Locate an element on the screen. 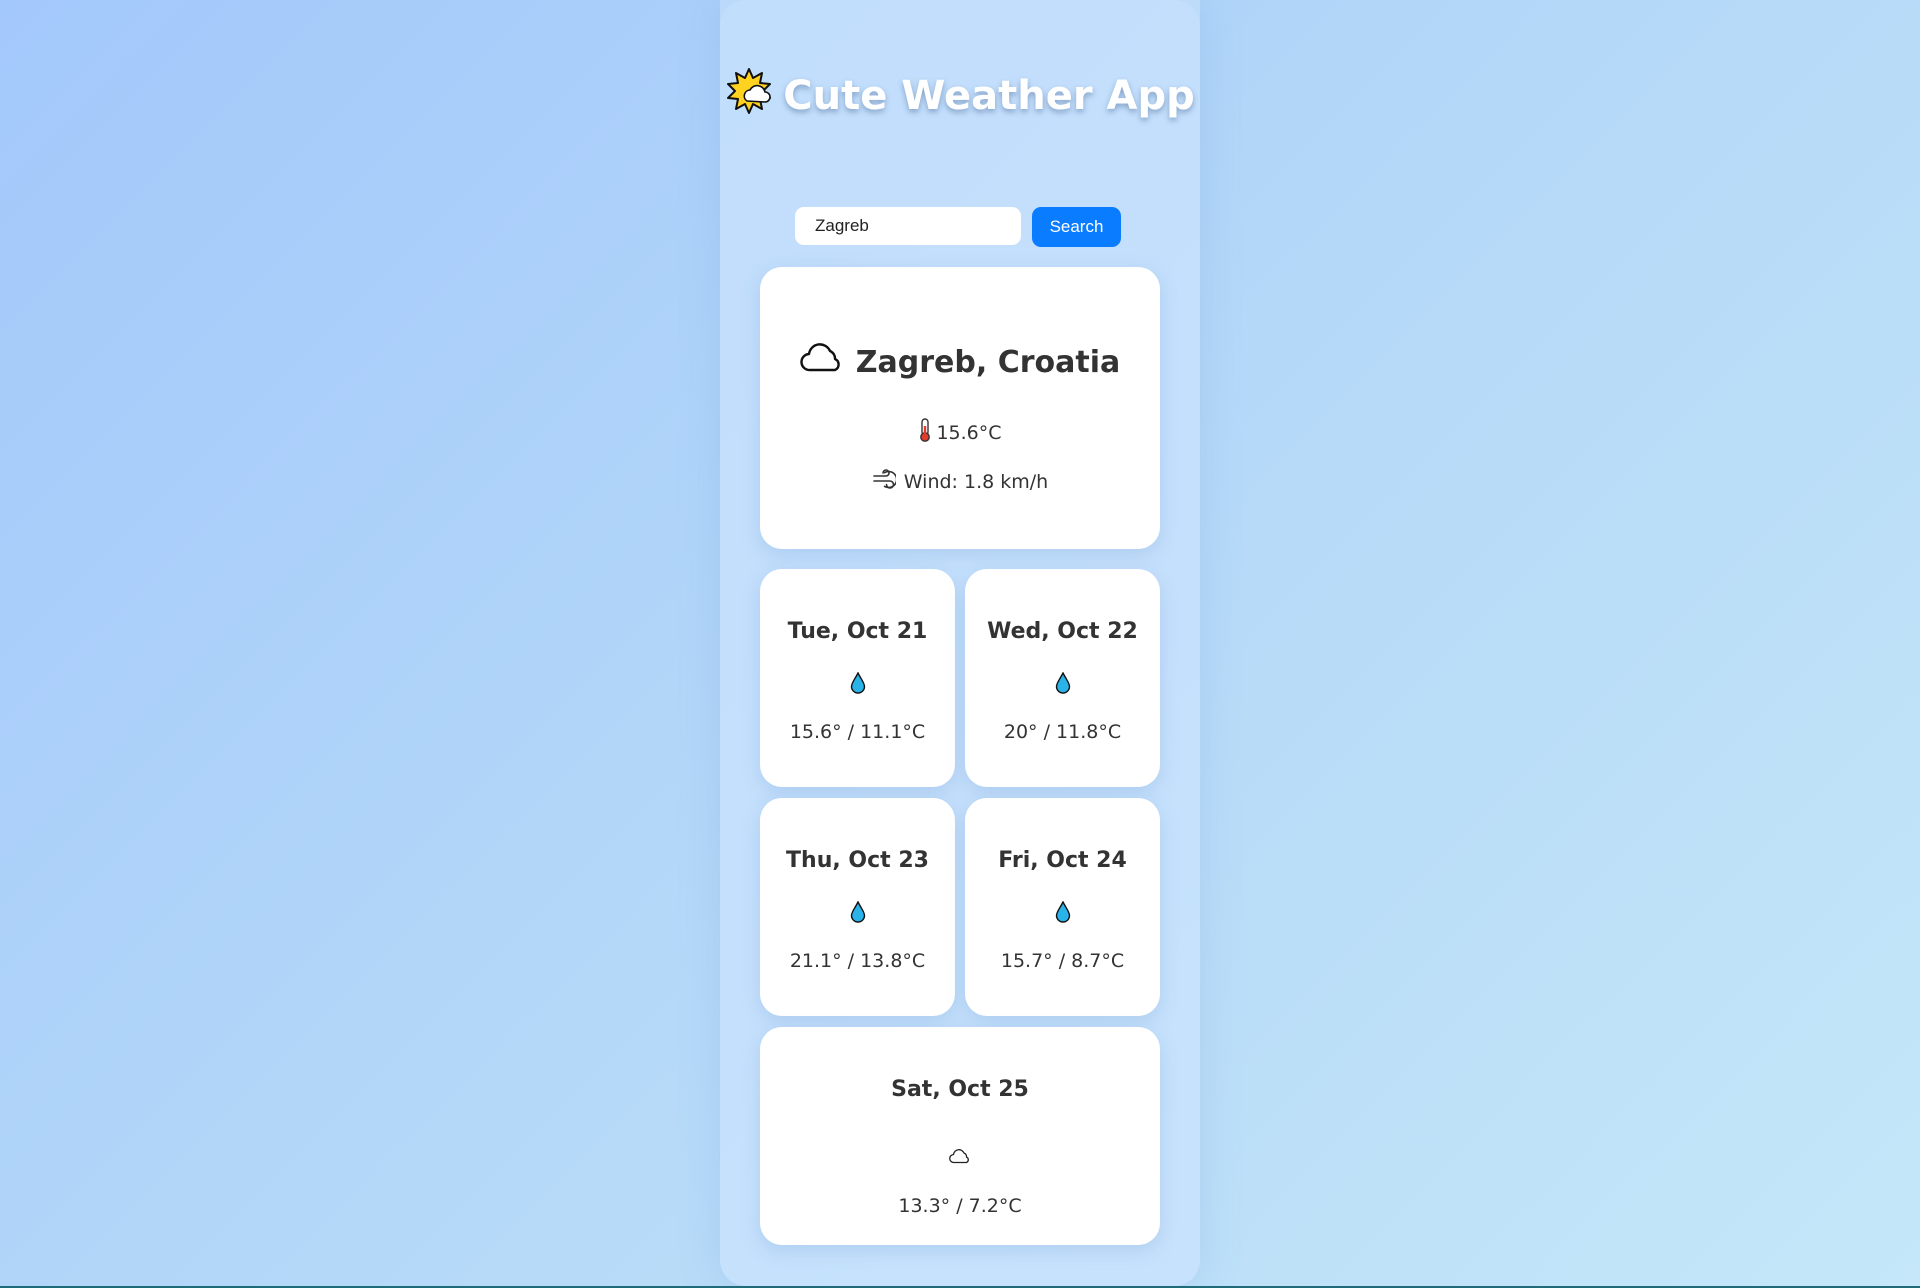 This screenshot has height=1288, width=1920. forecast-date: Fri, Oct 24 is located at coordinates (1062, 860).